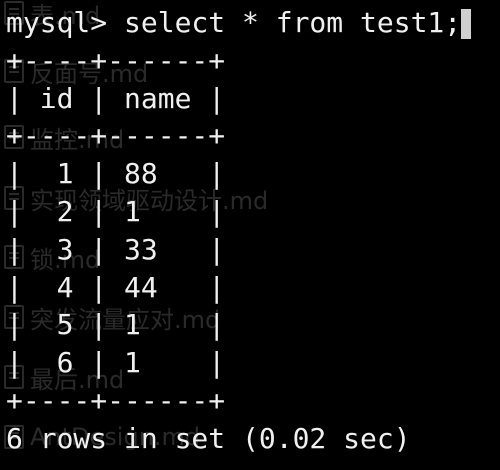 Image resolution: width=500 pixels, height=470 pixels. Describe the element at coordinates (116, 287) in the screenshot. I see `table-row: | 4 | 44 |` at that location.